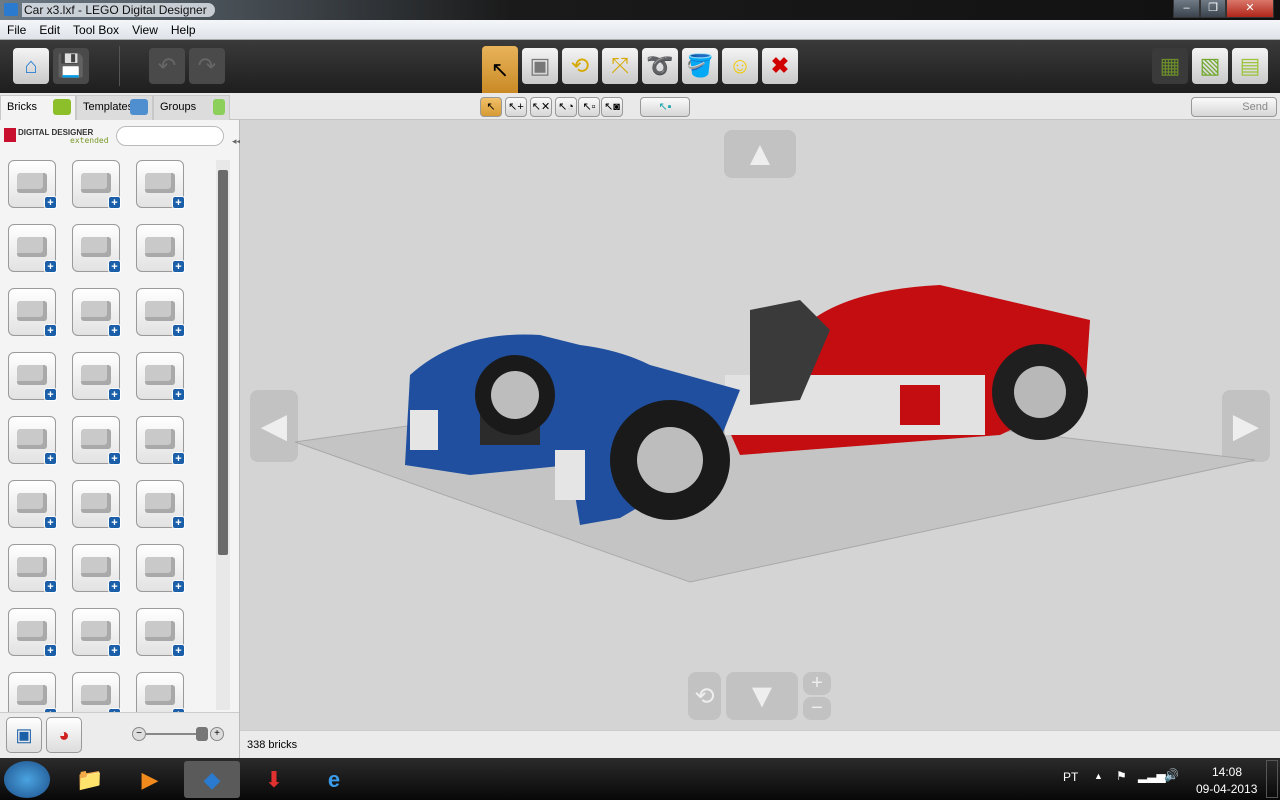 This screenshot has width=1280, height=800. What do you see at coordinates (49, 28) in the screenshot?
I see `menu-edit: Edit` at bounding box center [49, 28].